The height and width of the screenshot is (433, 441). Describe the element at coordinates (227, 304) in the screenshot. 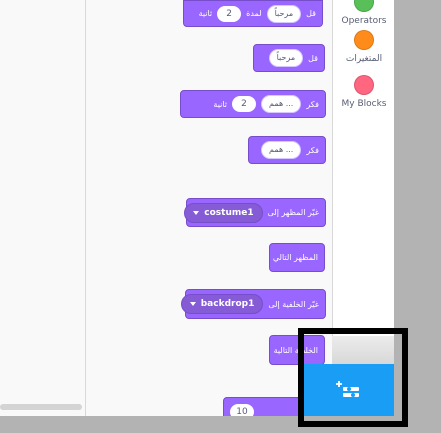

I see `dropdown-value: backdrop1` at that location.